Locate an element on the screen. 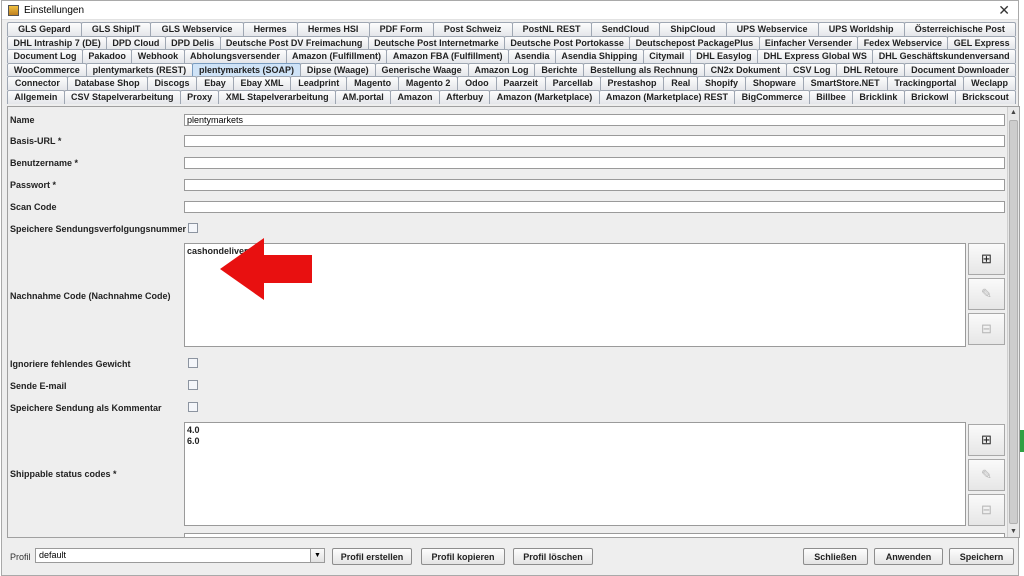  apply-button: Anwenden is located at coordinates (908, 556).